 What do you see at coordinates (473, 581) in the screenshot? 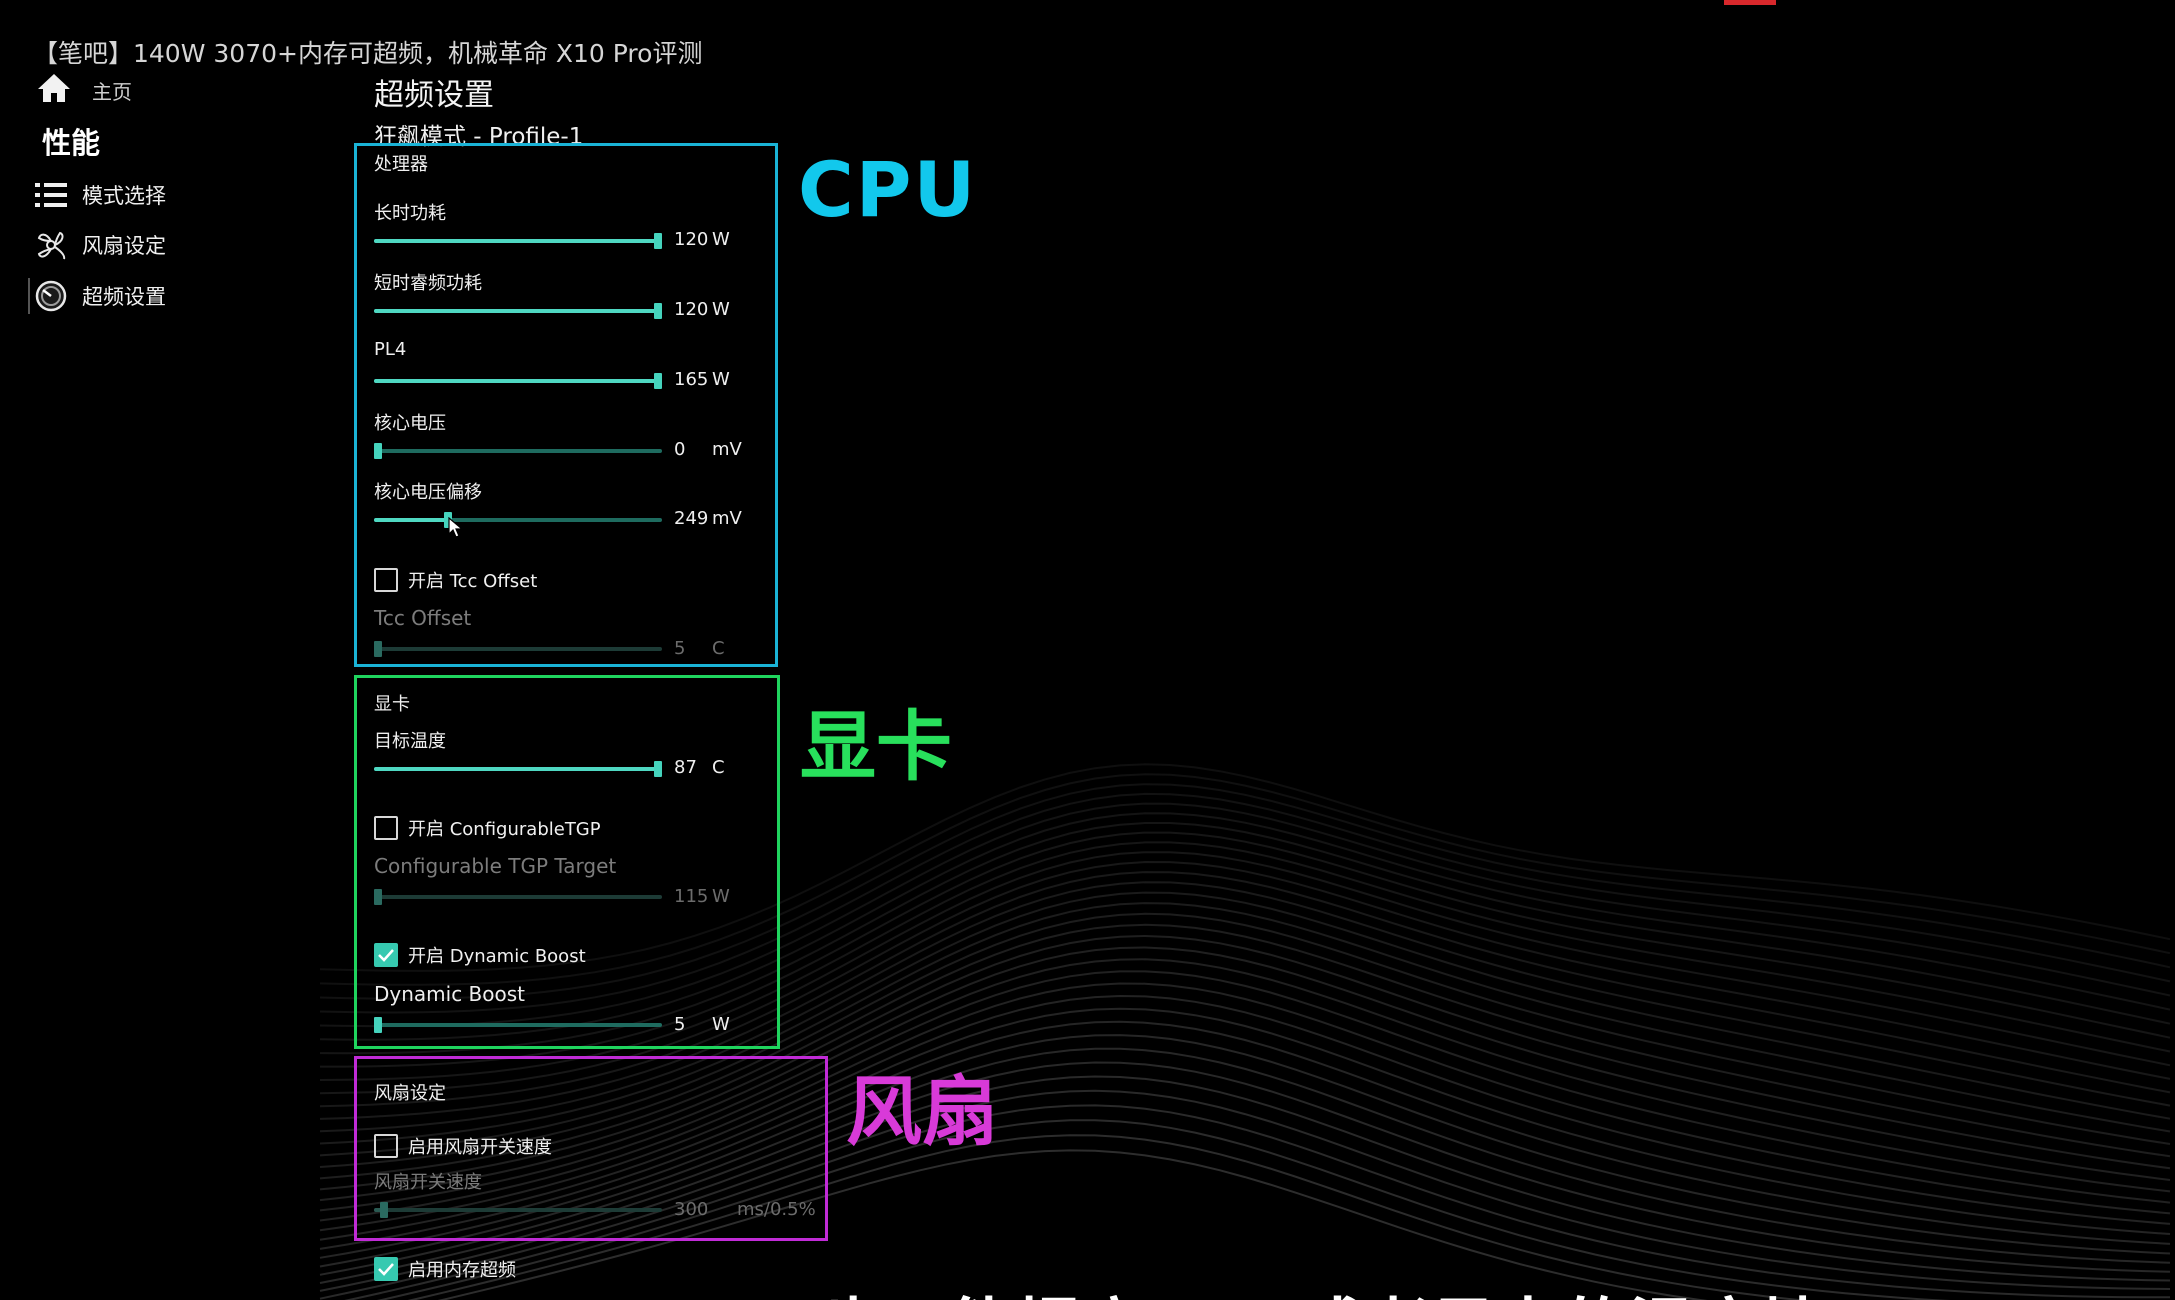
I see `checkbox-label: 开启 Tcc Offset` at bounding box center [473, 581].